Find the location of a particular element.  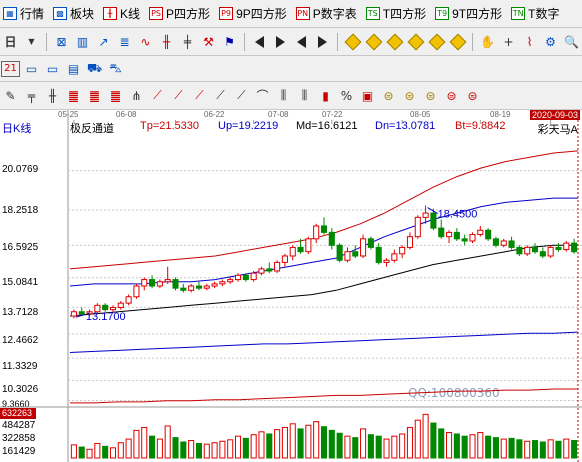

high-marker-label: 18.4500 is located at coordinates (458, 215).